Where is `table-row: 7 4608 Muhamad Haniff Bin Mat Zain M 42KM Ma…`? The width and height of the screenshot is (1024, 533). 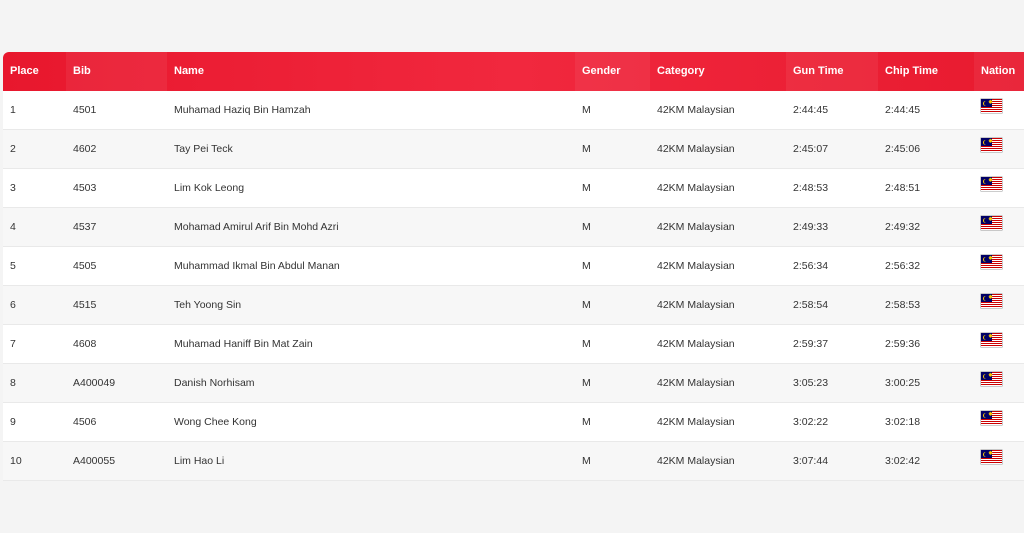 table-row: 7 4608 Muhamad Haniff Bin Mat Zain M 42KM Ma… is located at coordinates (513, 344).